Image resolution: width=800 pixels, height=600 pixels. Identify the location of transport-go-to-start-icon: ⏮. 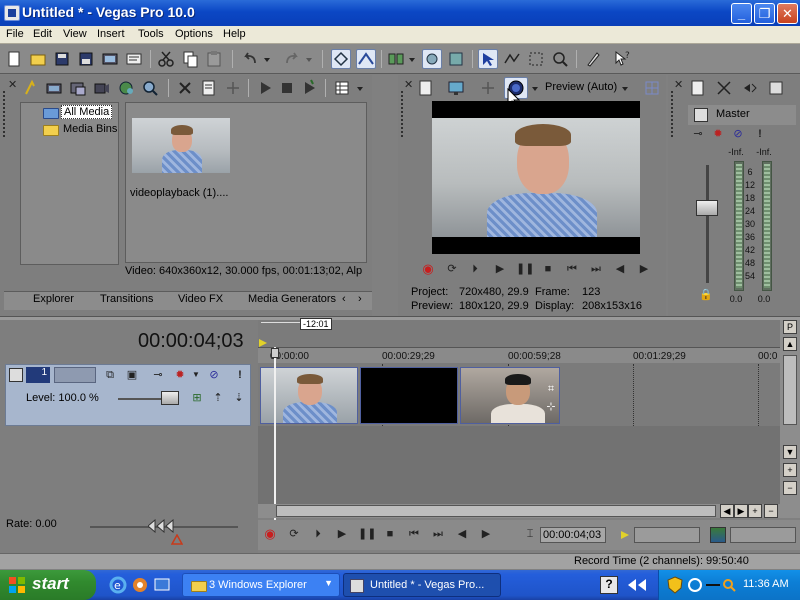
(414, 534).